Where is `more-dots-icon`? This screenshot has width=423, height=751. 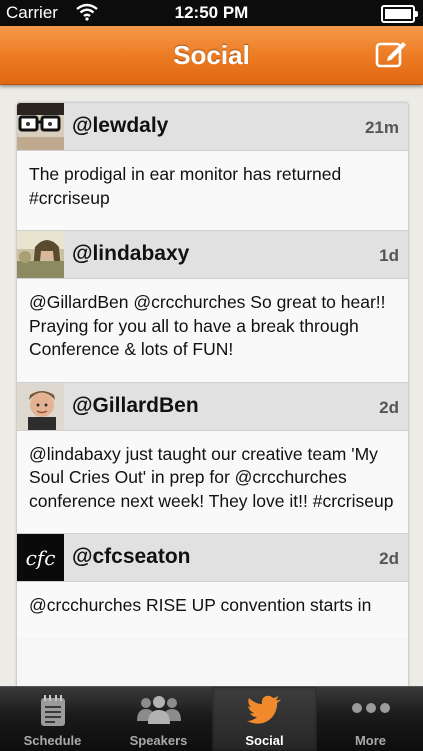
more-dots-icon is located at coordinates (370, 710).